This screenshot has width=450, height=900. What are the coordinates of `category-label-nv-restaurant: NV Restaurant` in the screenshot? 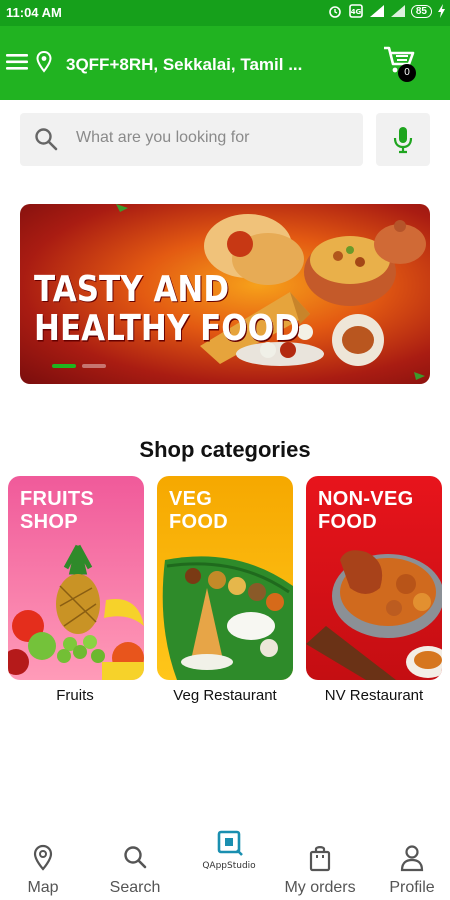 It's located at (374, 695).